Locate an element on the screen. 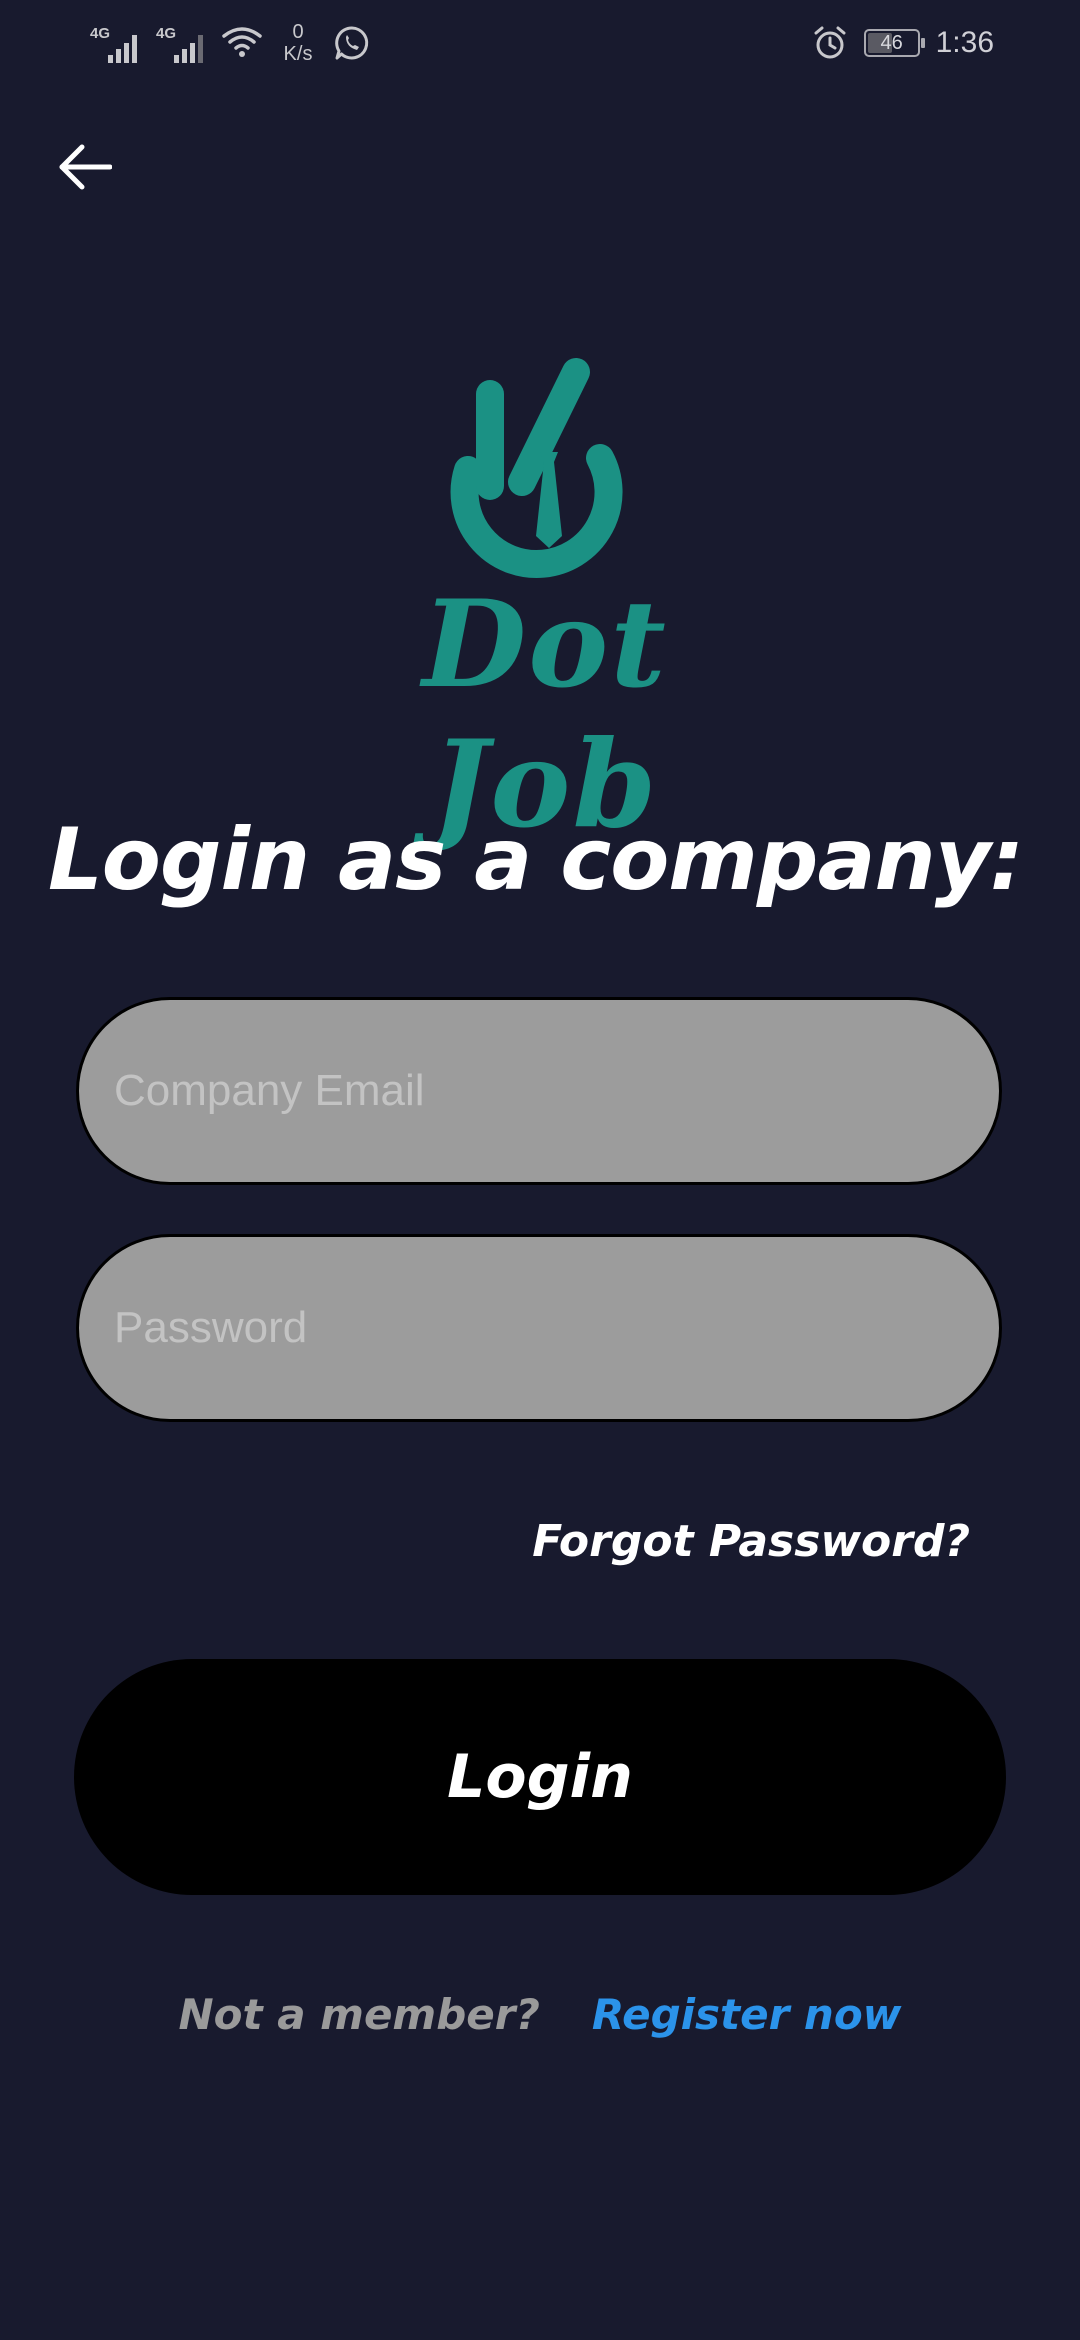  login-button-label: Login is located at coordinates (540, 1777).